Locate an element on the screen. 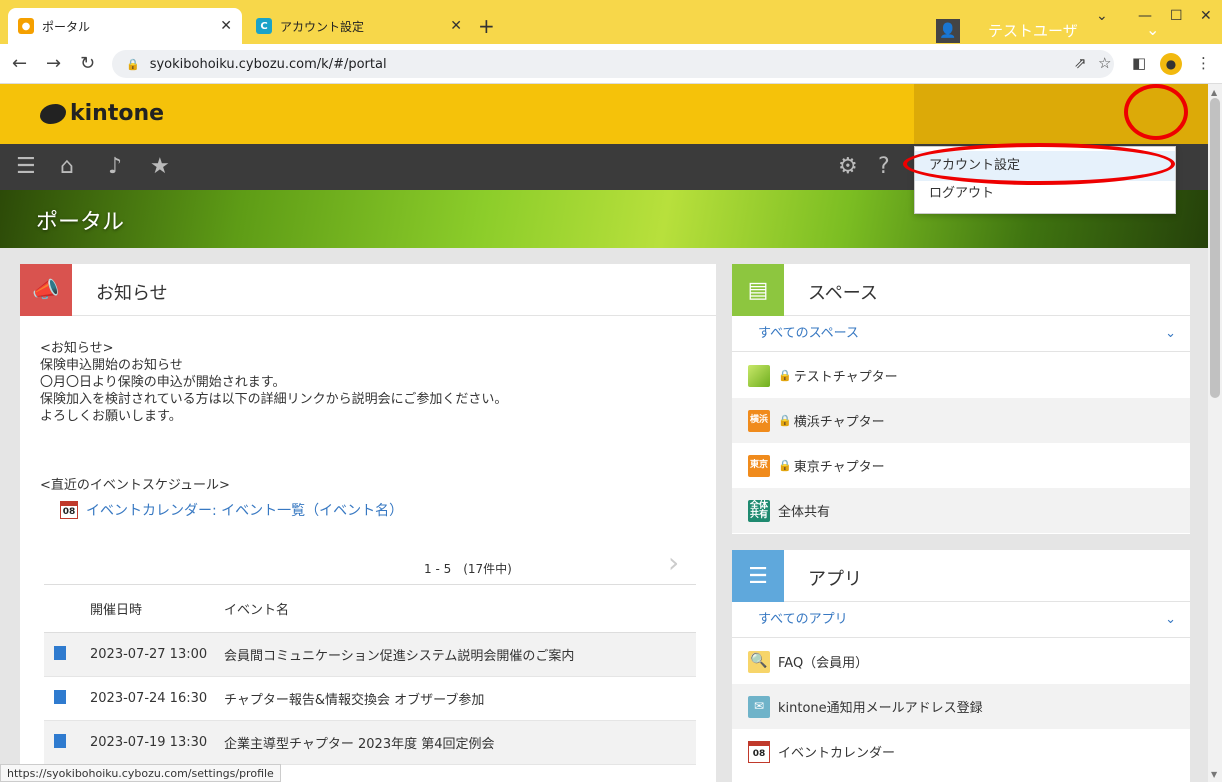 This screenshot has height=782, width=1222. menu-icon: ☰ is located at coordinates (26, 166).